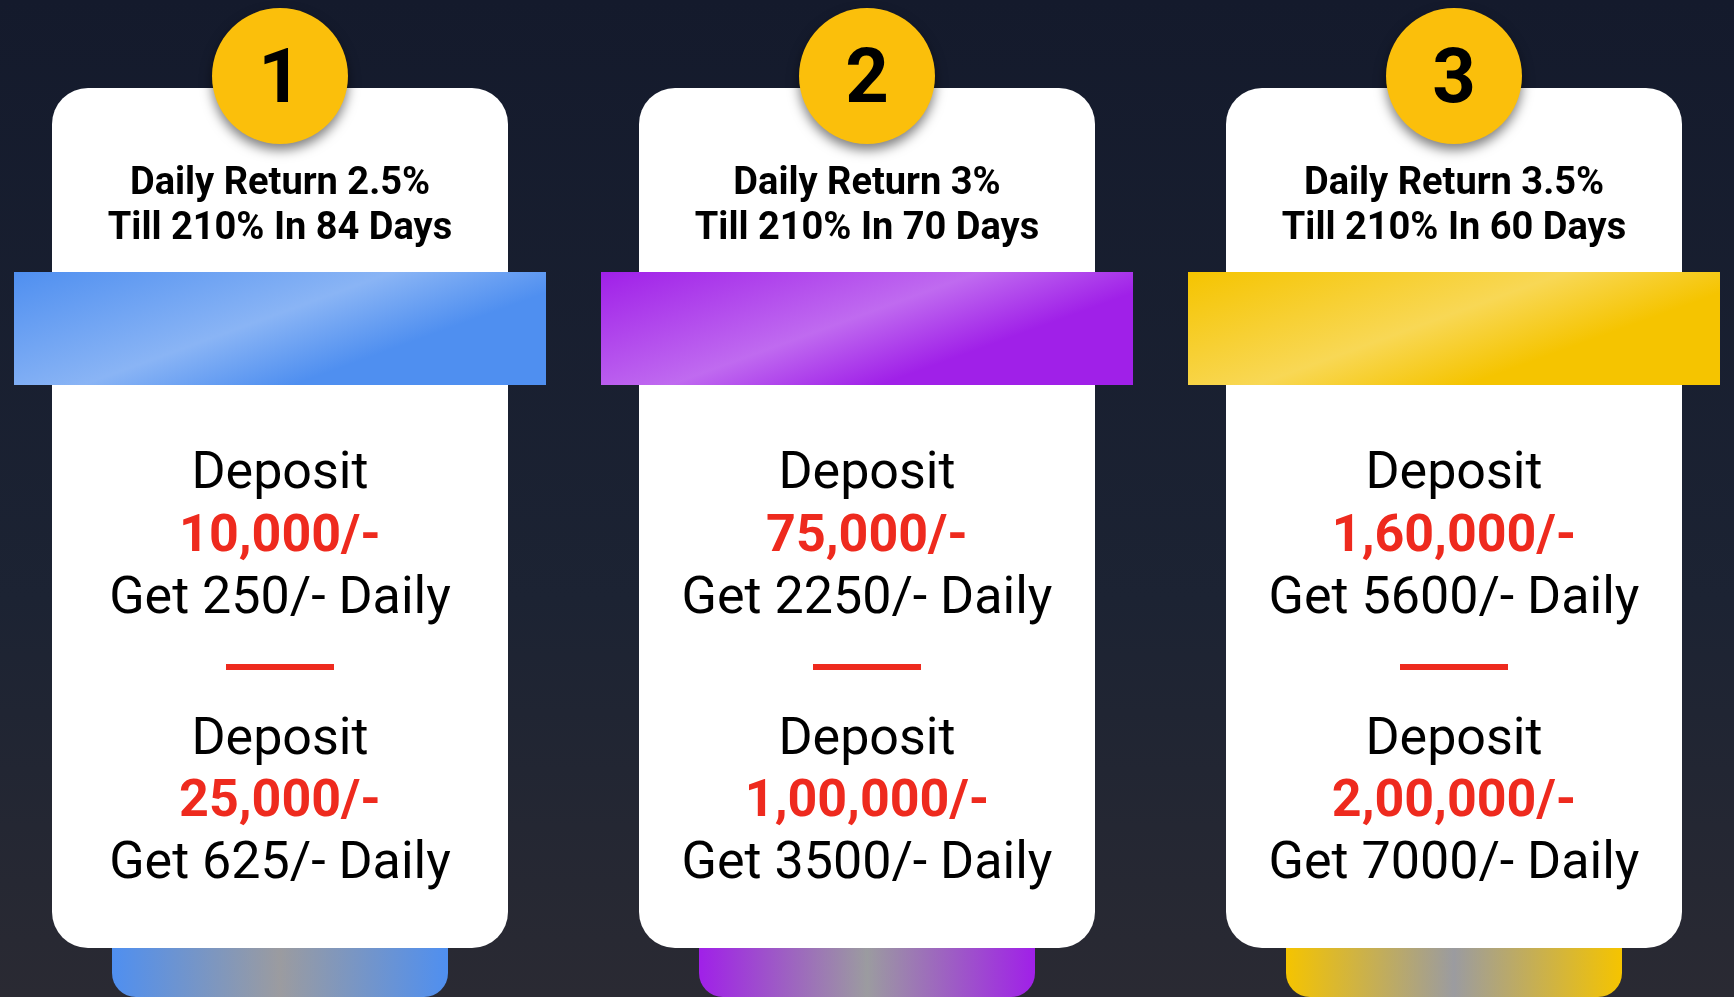 This screenshot has height=997, width=1734. Describe the element at coordinates (867, 76) in the screenshot. I see `number-badge: 2` at that location.